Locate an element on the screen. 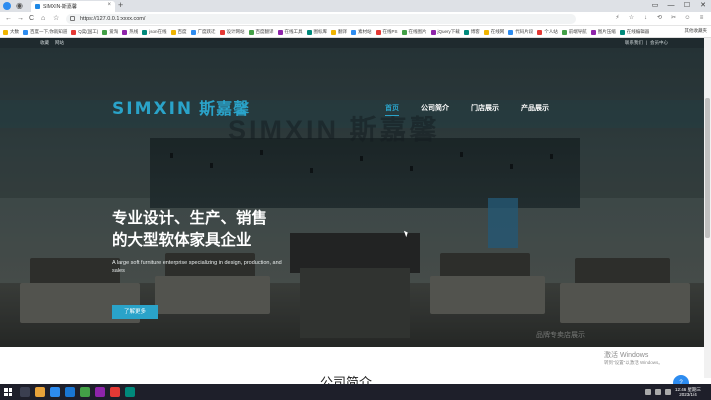  bookmark-item: 热线 is located at coordinates (130, 32).